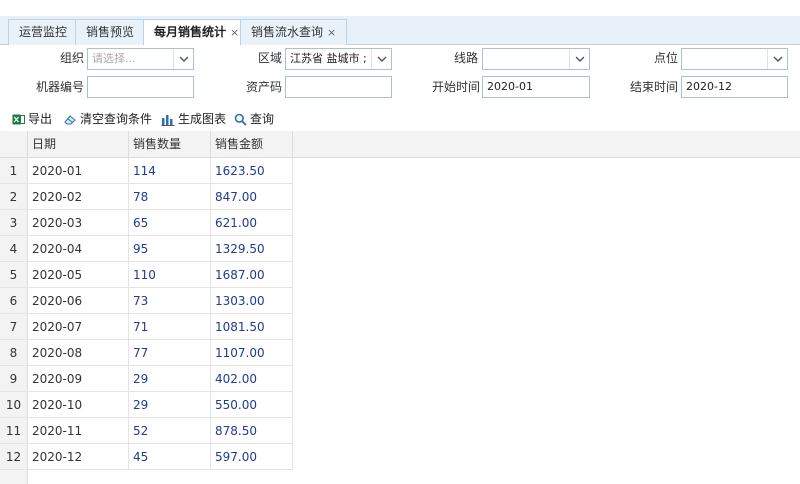 The image size is (800, 484). I want to click on region-label: 区域, so click(269, 58).